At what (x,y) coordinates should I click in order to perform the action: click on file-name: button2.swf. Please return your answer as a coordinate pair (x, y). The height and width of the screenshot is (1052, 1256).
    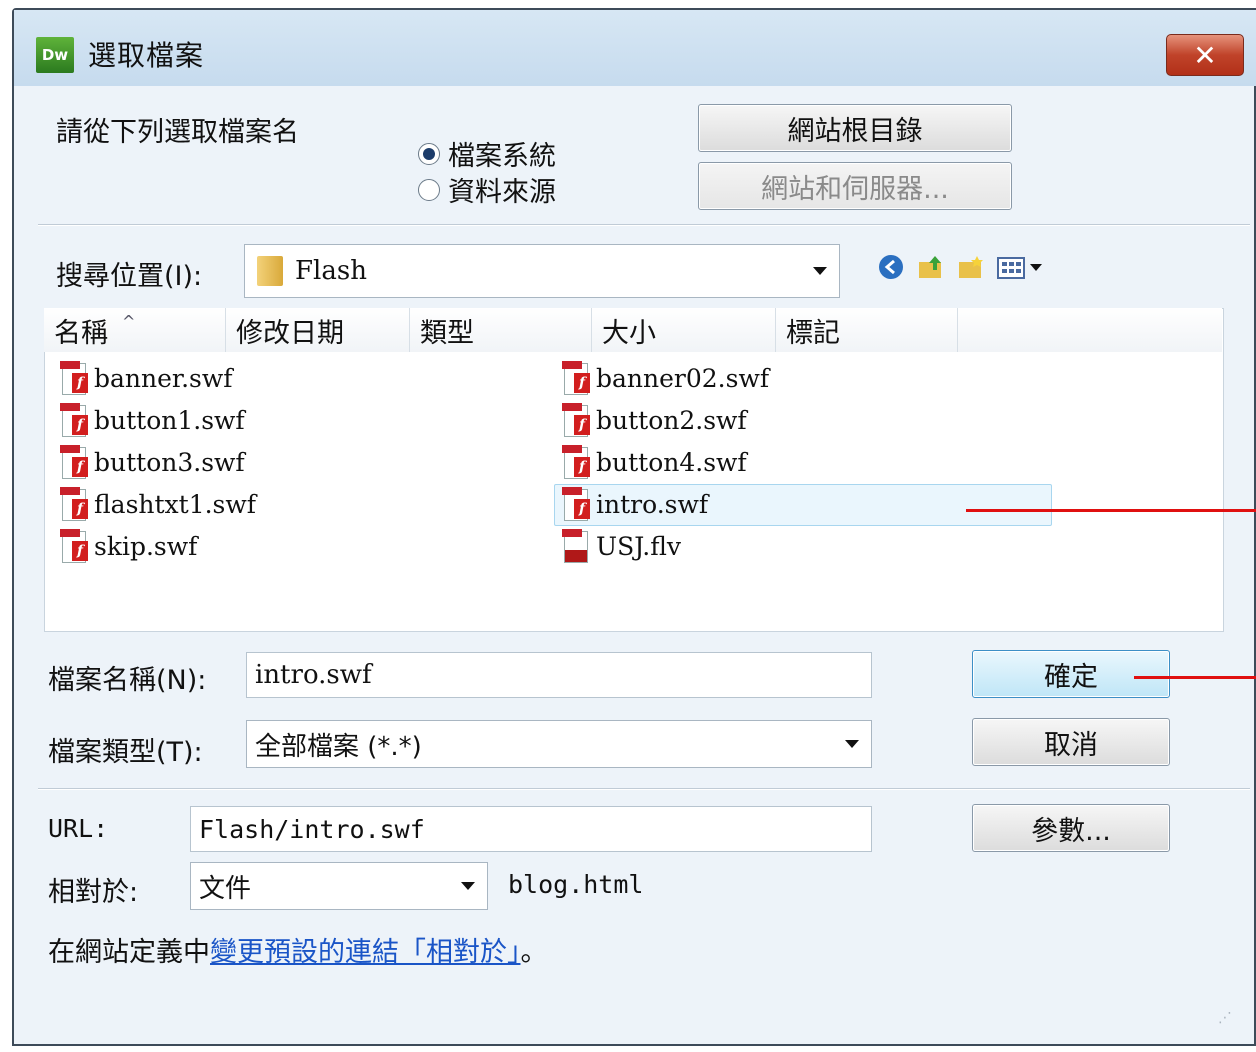
    Looking at the image, I should click on (671, 420).